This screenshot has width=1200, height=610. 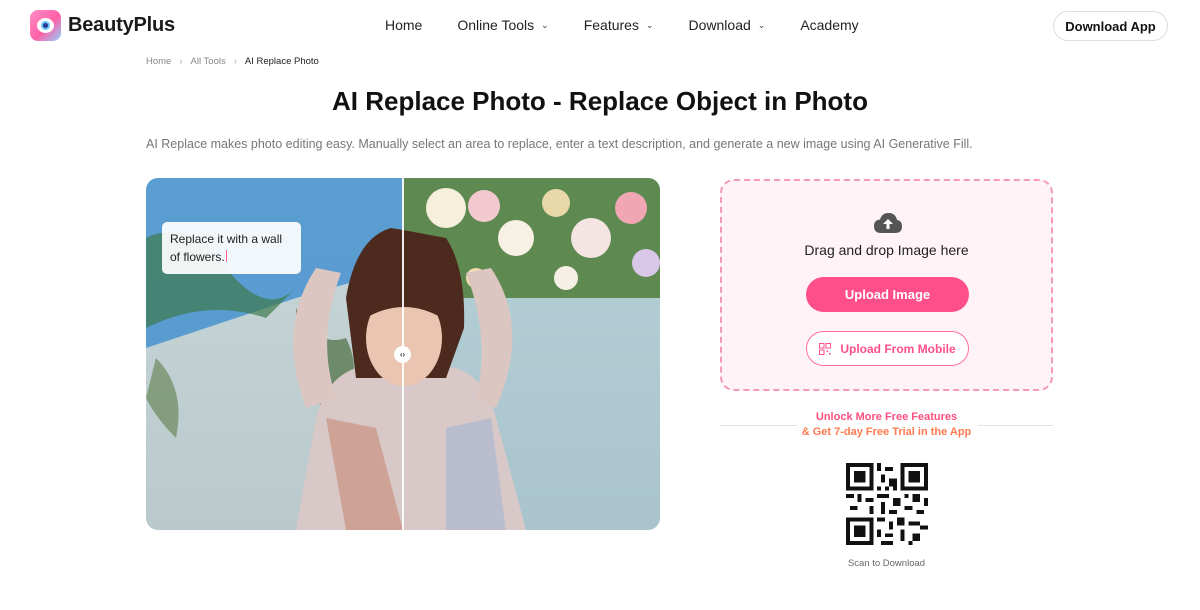 I want to click on text-cursor-icon, so click(x=226, y=256).